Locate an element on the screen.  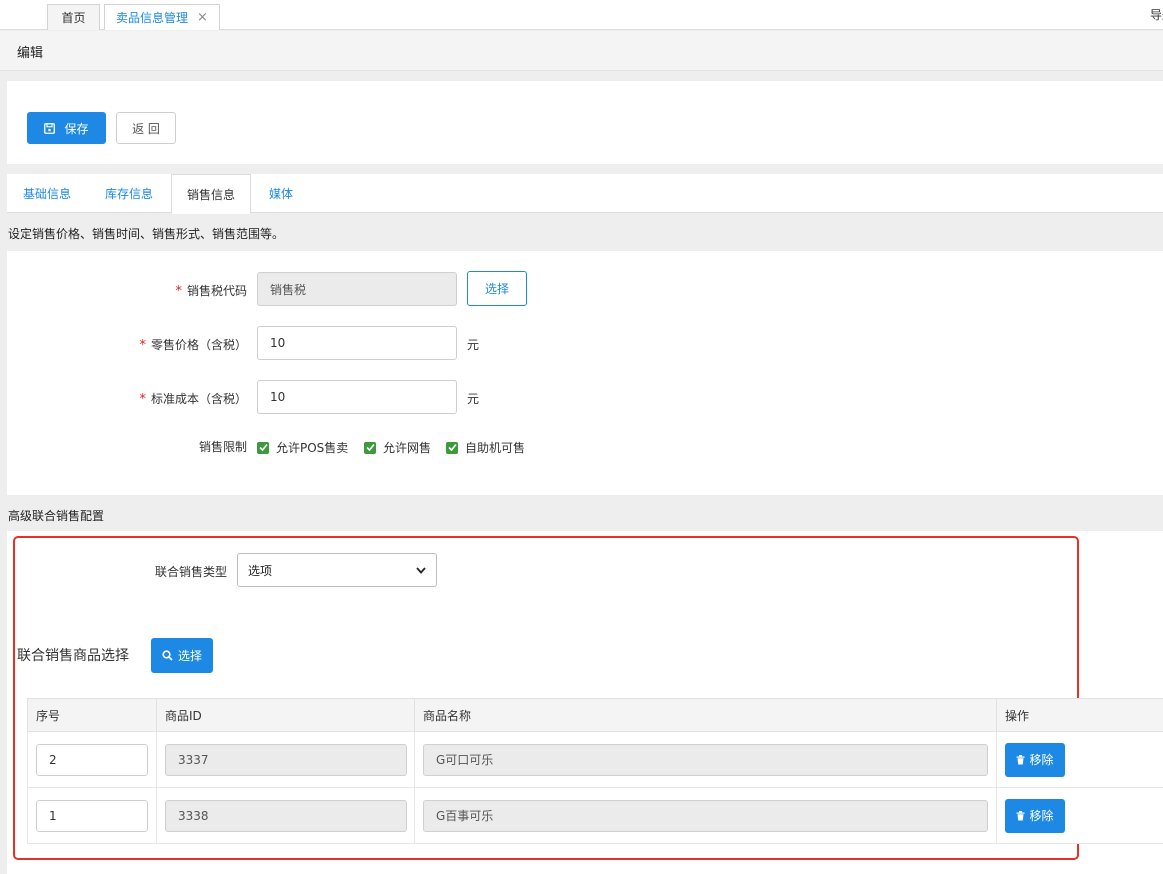
header-product-id: 商品ID is located at coordinates (285, 715).